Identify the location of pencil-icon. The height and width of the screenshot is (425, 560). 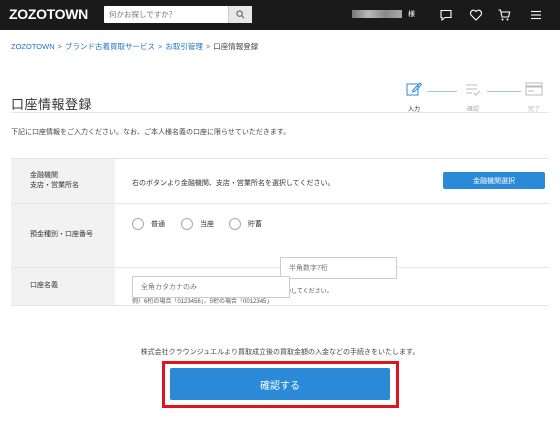
(414, 89).